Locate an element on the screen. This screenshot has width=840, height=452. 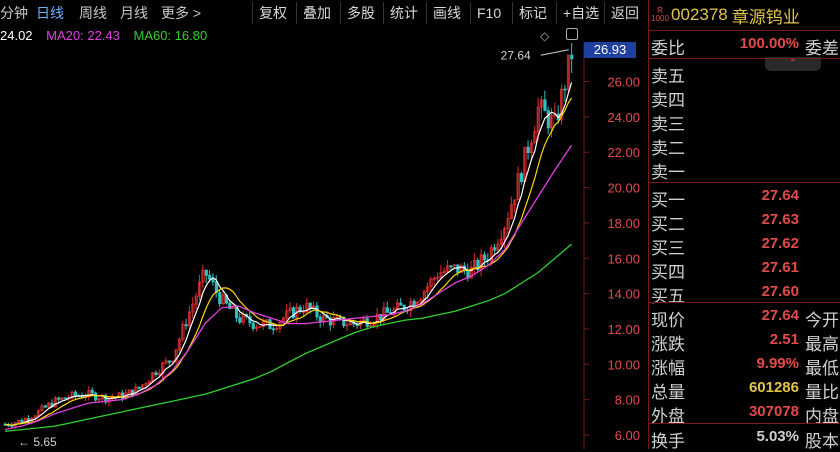
y-tick-label: 8.00 is located at coordinates (627, 400).